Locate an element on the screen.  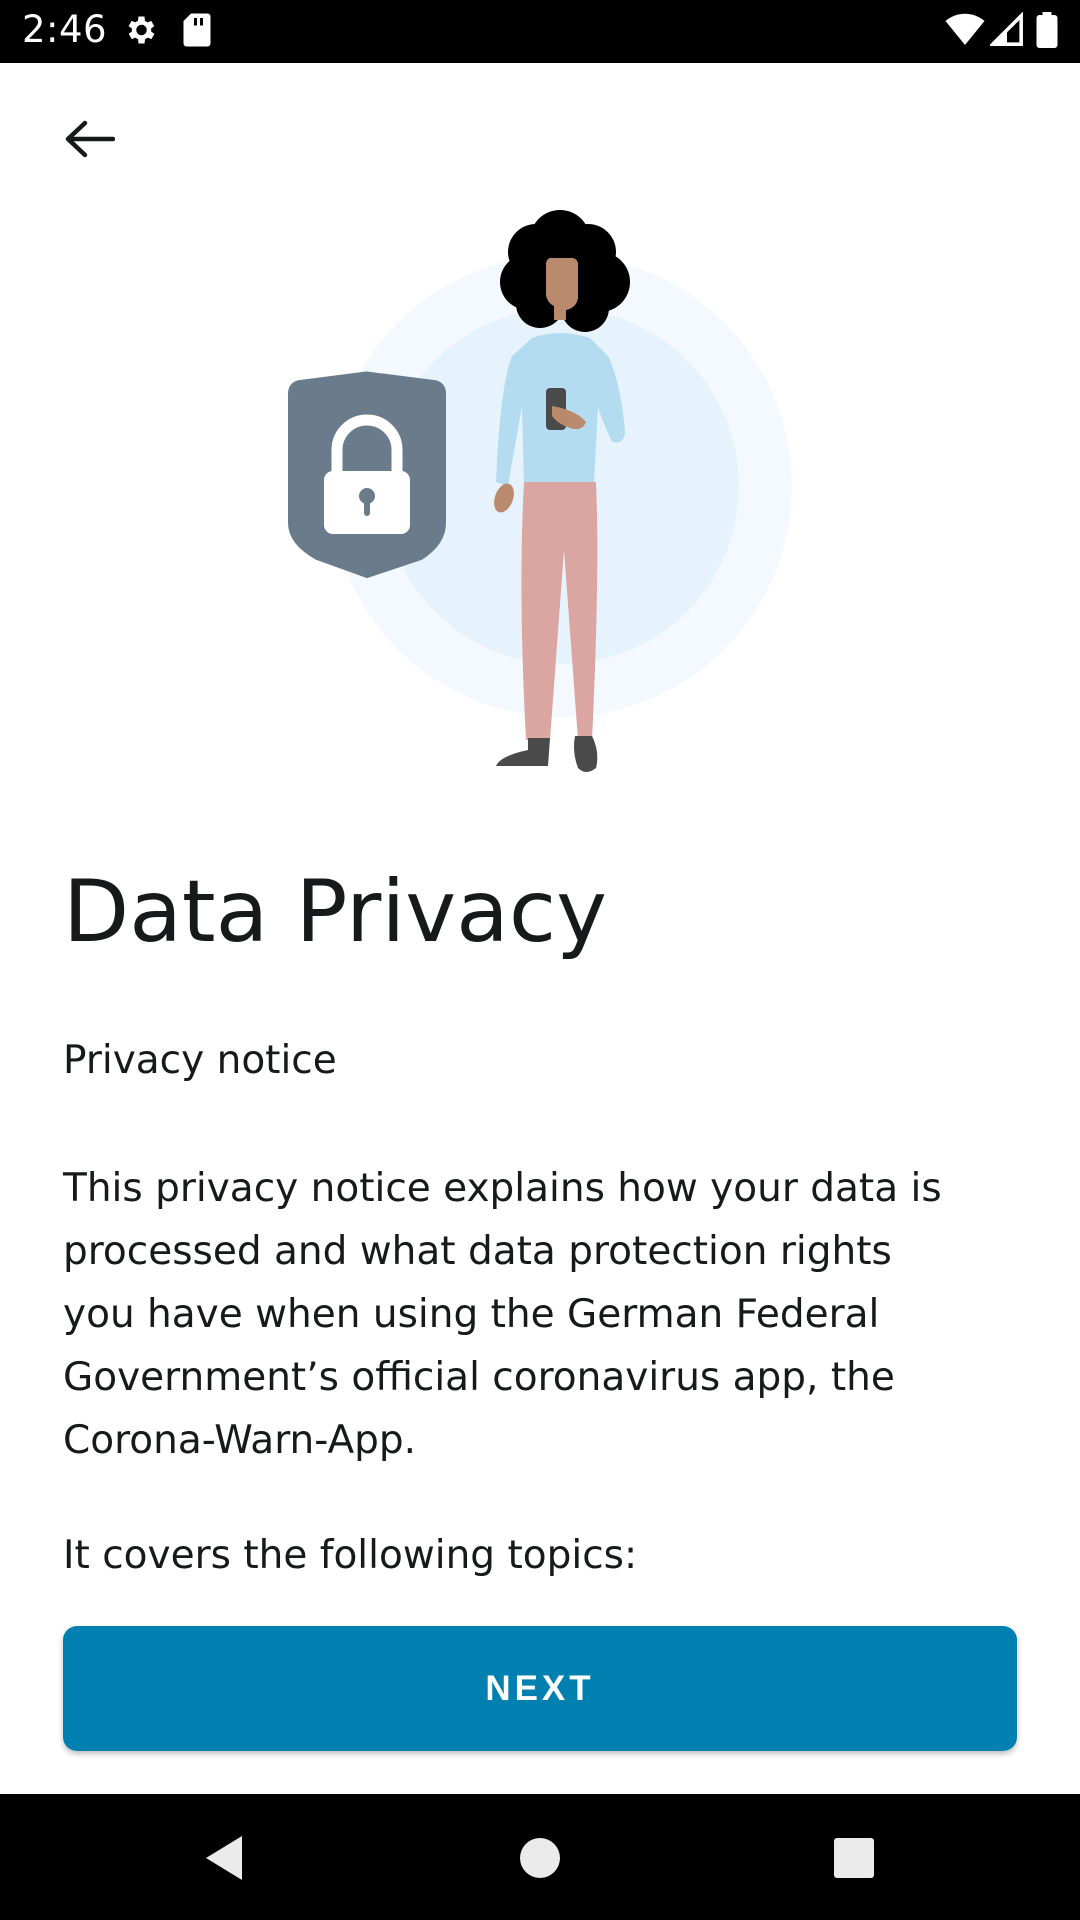
next-button: NEXT is located at coordinates (540, 1688).